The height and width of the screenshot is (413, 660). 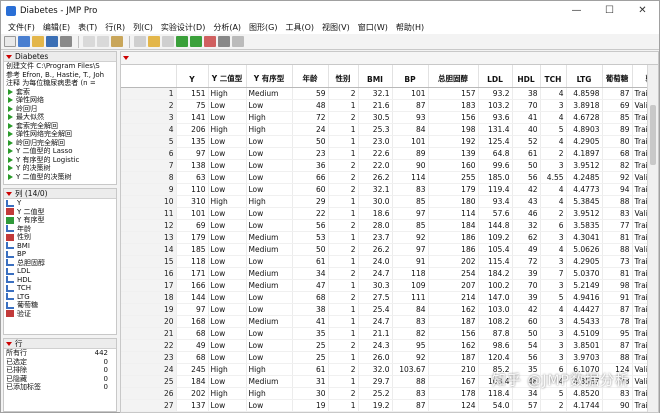 What do you see at coordinates (192, 345) in the screenshot?
I see `table-cell: 49` at bounding box center [192, 345].